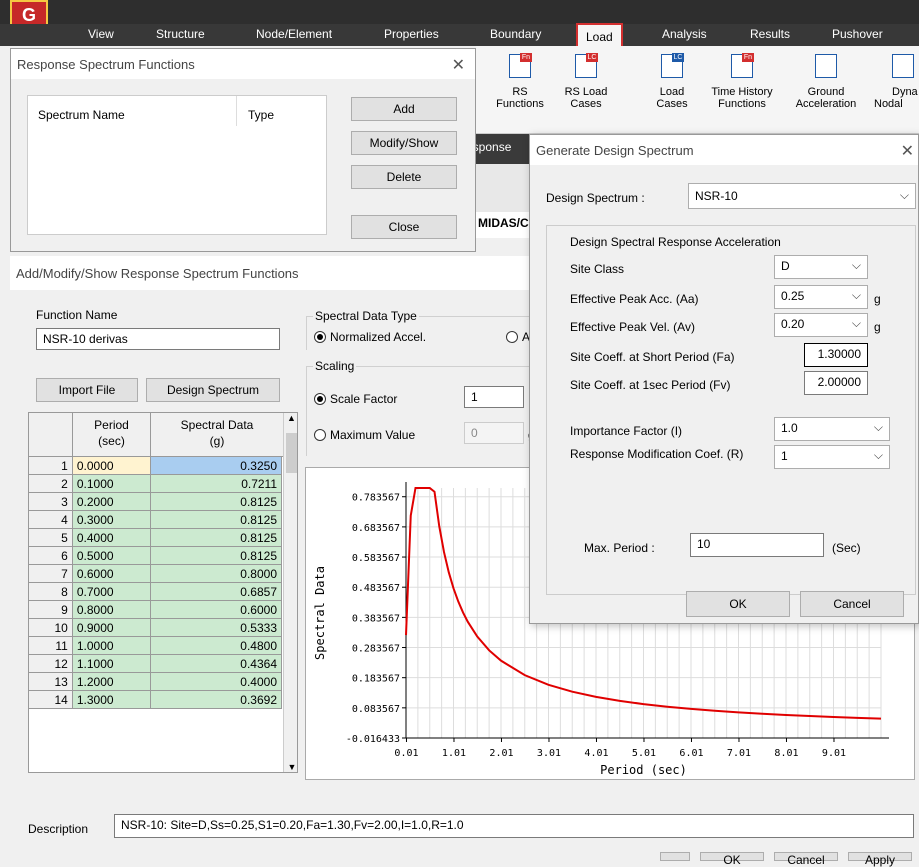 This screenshot has width=919, height=867. What do you see at coordinates (111, 501) in the screenshot?
I see `period-cell: 0.2000` at bounding box center [111, 501].